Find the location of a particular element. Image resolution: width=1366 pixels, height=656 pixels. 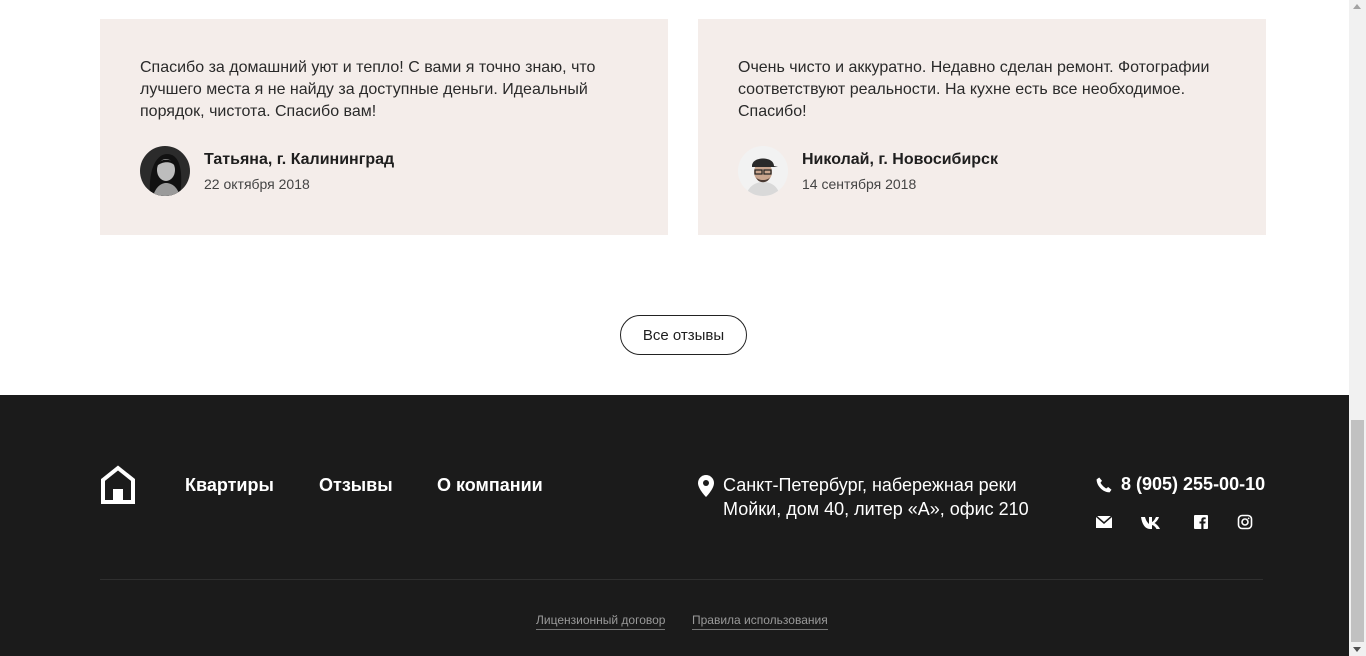

license-agreement-link: Лицензионный договор is located at coordinates (601, 621).